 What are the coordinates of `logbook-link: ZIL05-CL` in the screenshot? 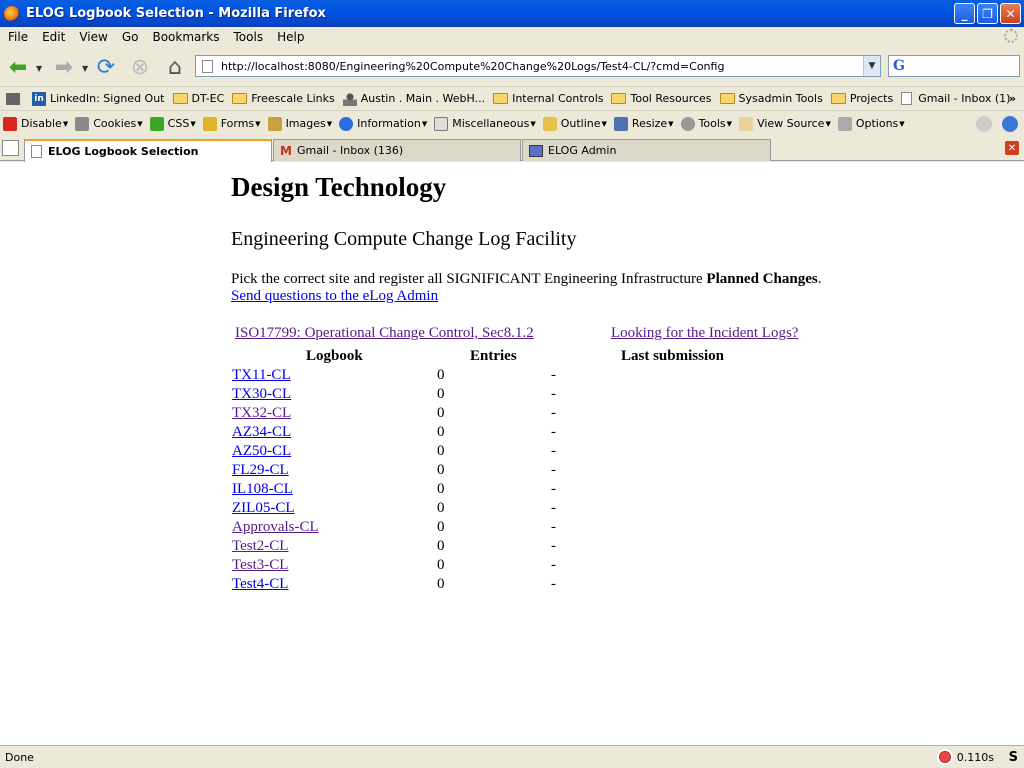 It's located at (263, 508).